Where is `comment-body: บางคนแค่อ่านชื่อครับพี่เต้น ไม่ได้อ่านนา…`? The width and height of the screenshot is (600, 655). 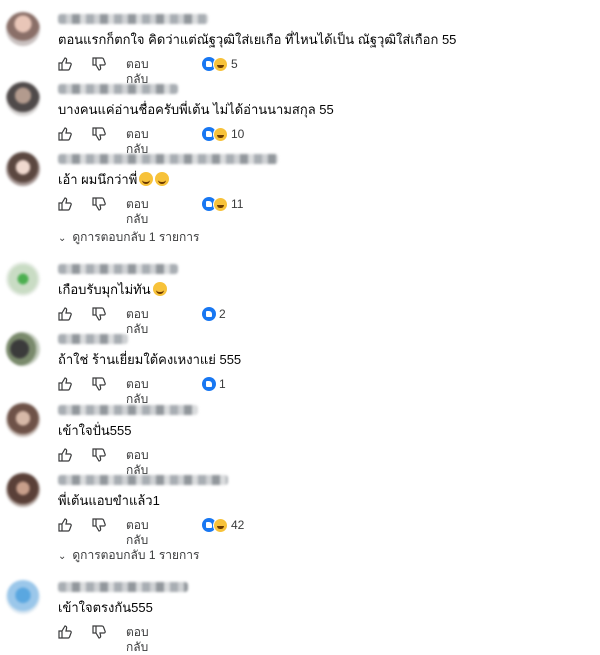 comment-body: บางคนแค่อ่านชื่อครับพี่เต้น ไม่ได้อ่านนา… is located at coordinates (196, 109).